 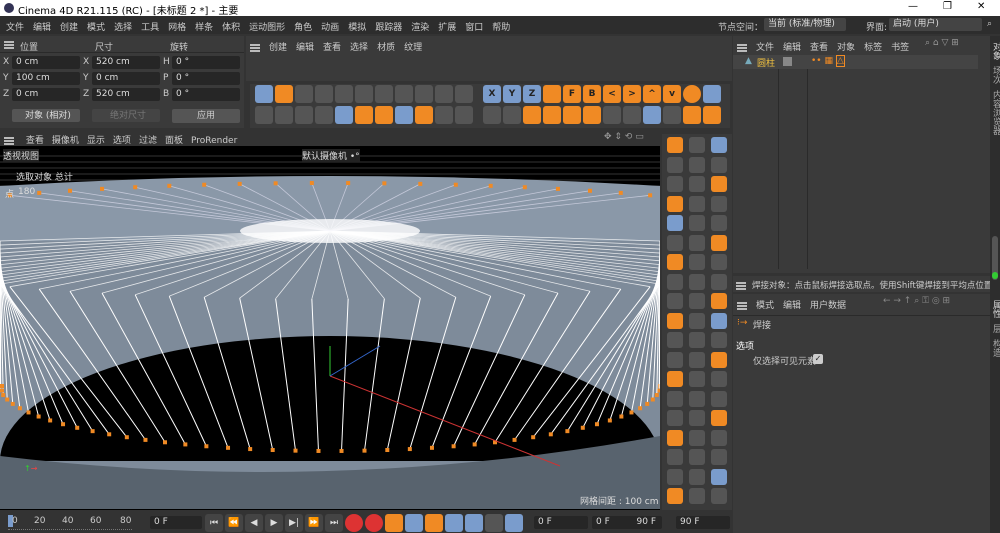 I want to click on vp-menu-panel: 面板, so click(x=174, y=141).